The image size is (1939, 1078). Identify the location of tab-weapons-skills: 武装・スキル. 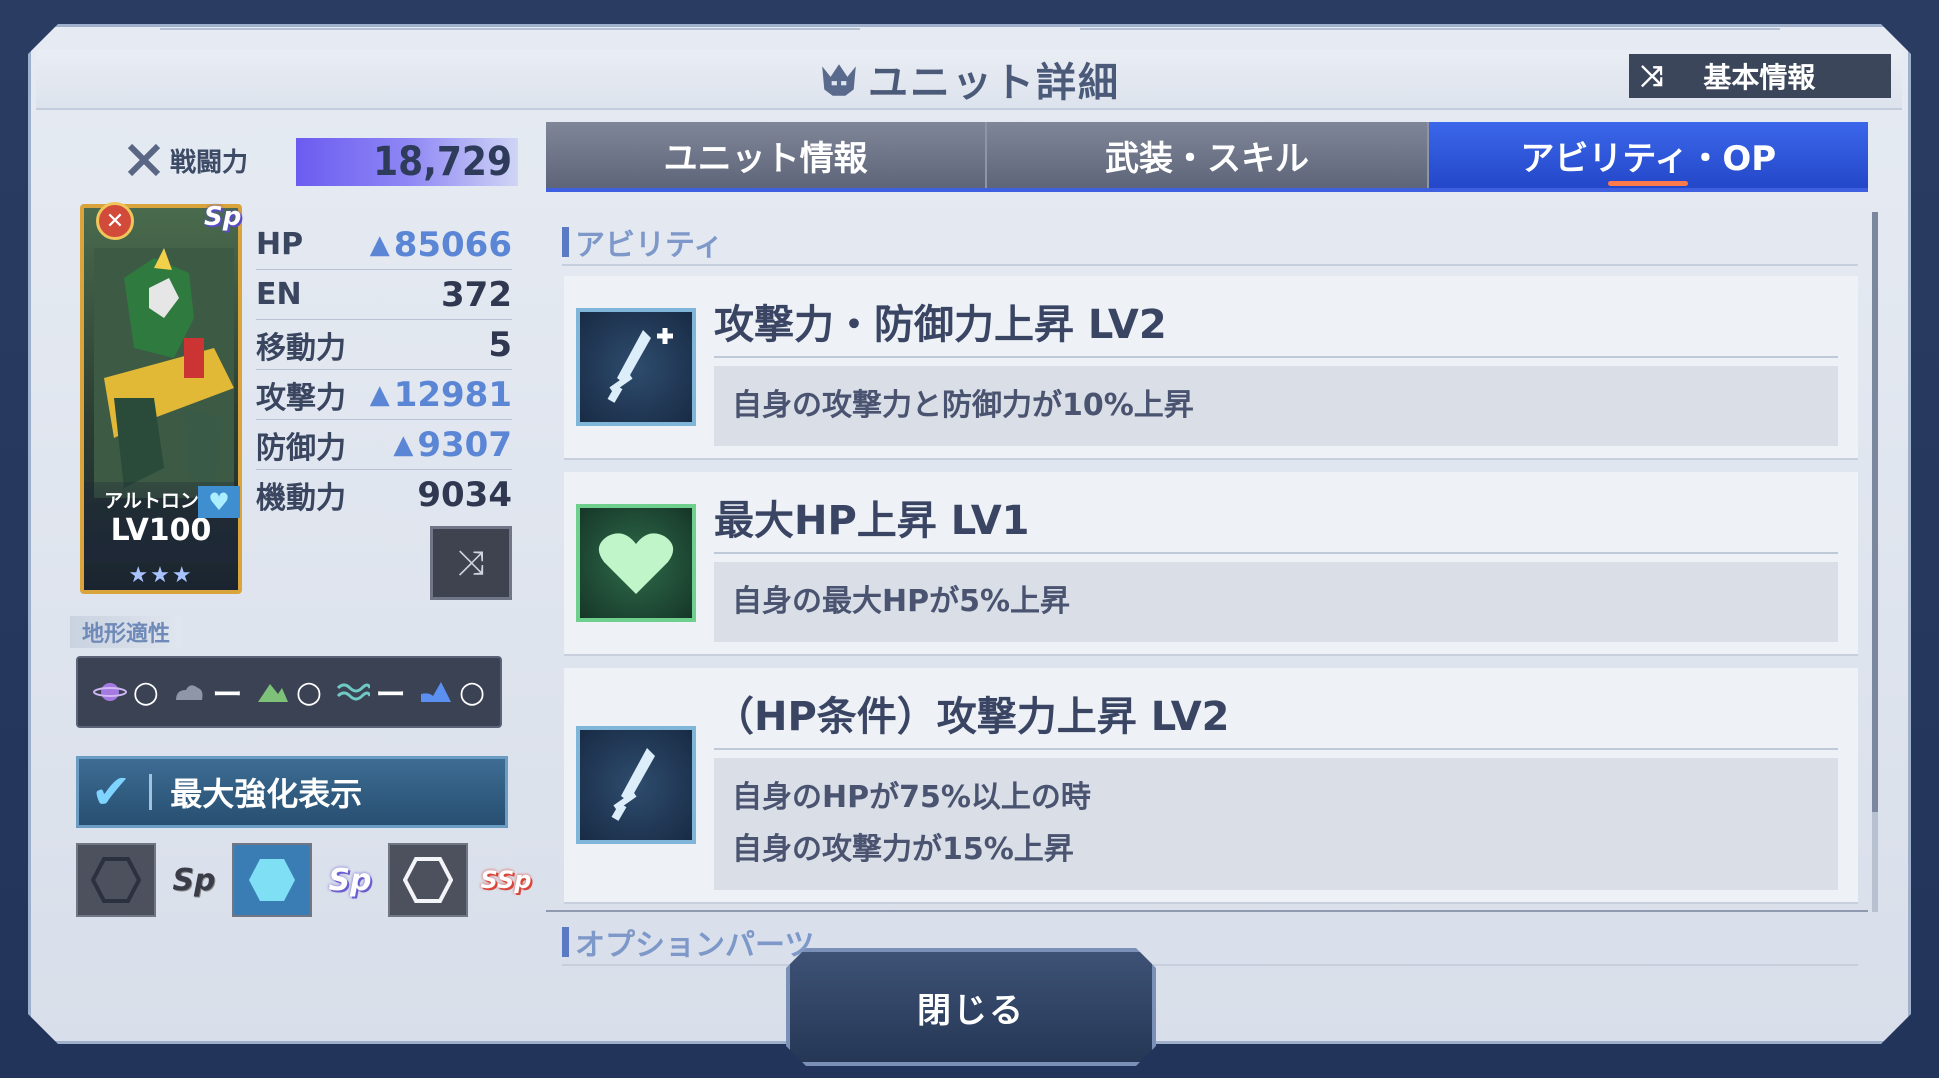
(1208, 155).